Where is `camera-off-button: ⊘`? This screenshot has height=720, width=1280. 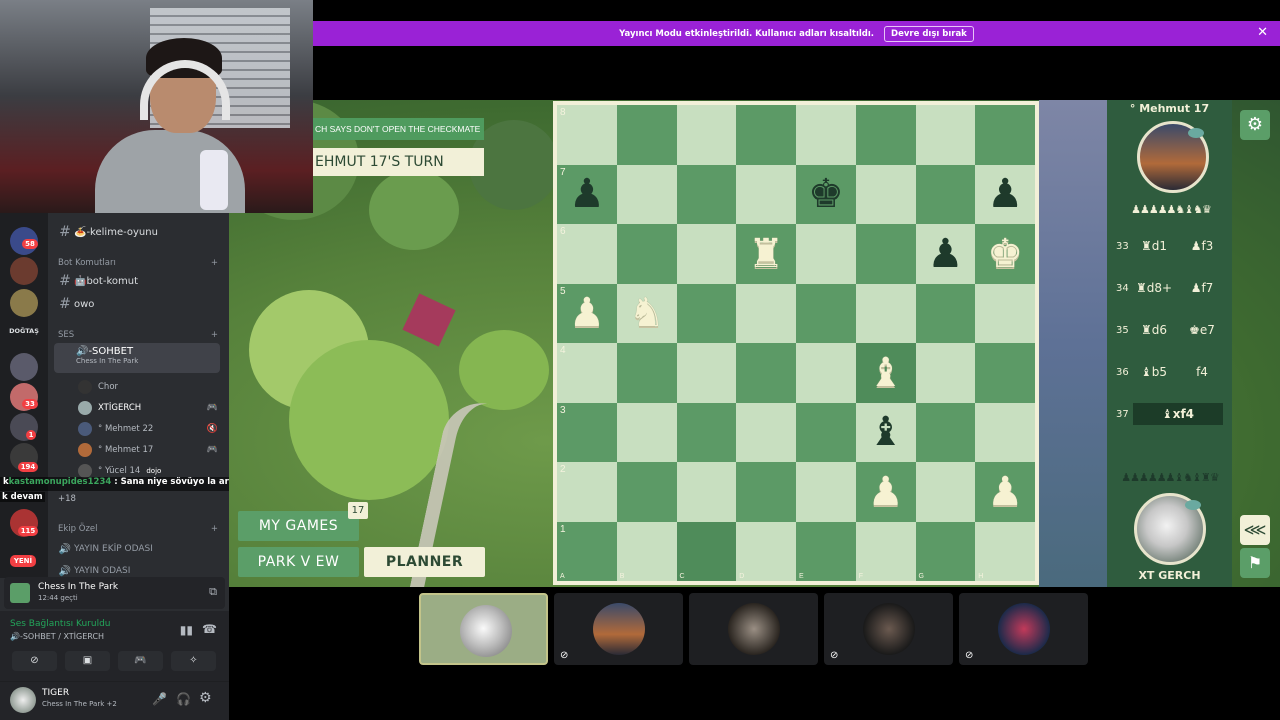
camera-off-button: ⊘ is located at coordinates (34, 661).